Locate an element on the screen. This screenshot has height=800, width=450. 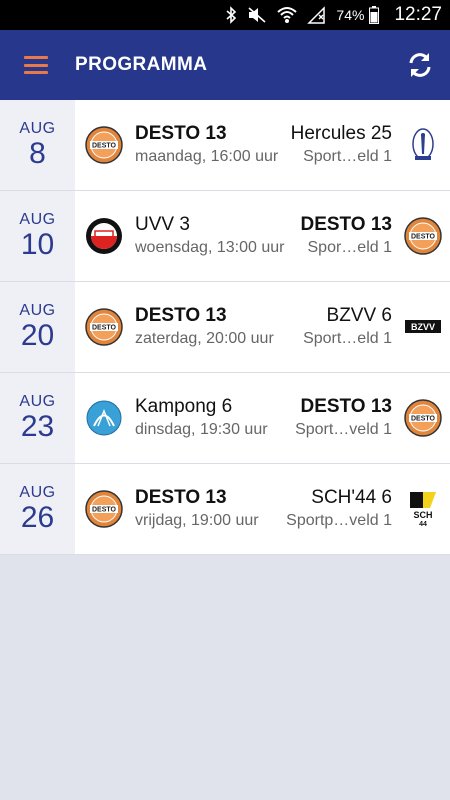
match-venue: Spor…eld 1 is located at coordinates (350, 247).